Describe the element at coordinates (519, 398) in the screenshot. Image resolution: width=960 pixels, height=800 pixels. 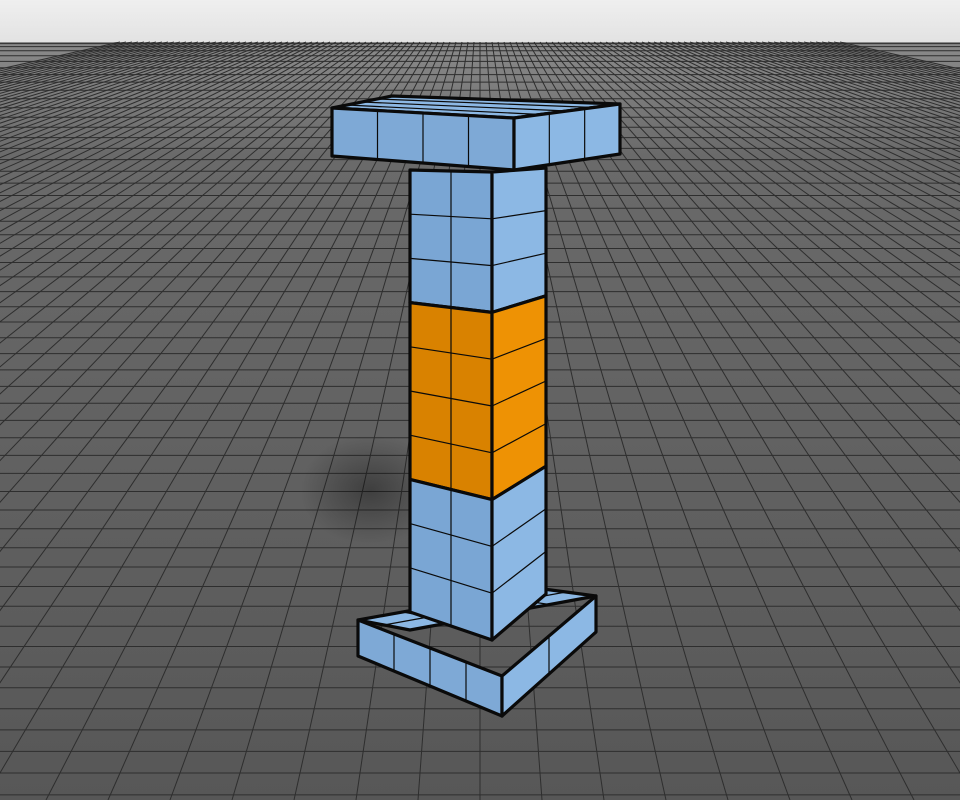
I see `shaft-middle-side-face` at that location.